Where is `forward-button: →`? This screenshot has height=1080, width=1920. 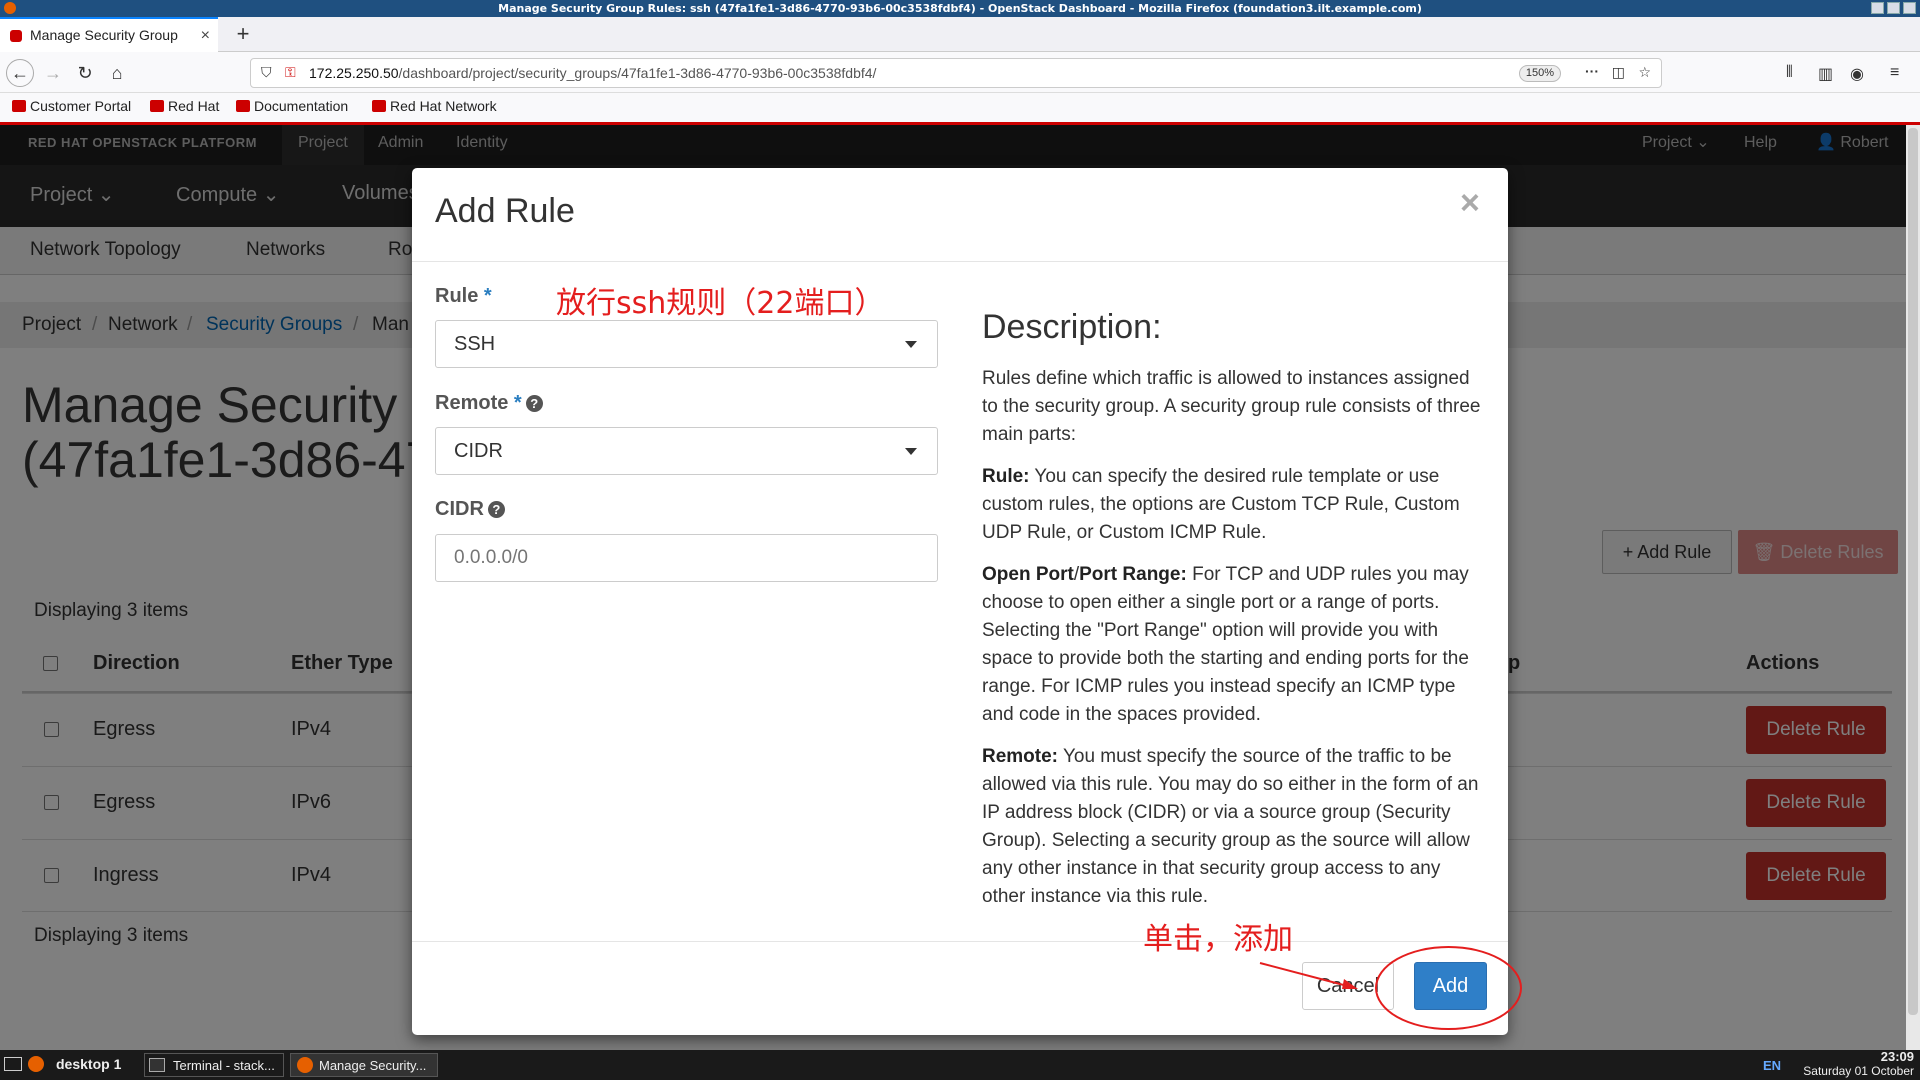 forward-button: → is located at coordinates (53, 73).